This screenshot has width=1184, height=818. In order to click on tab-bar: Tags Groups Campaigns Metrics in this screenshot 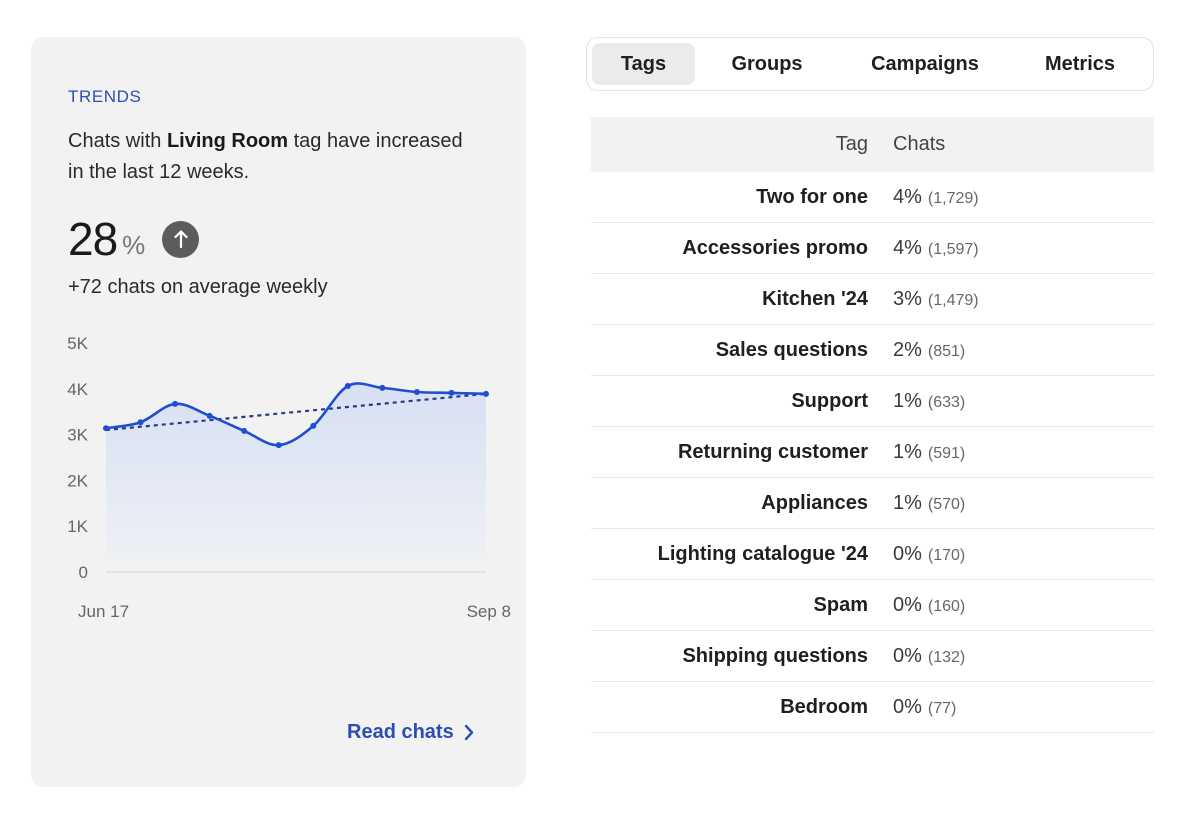, I will do `click(870, 64)`.